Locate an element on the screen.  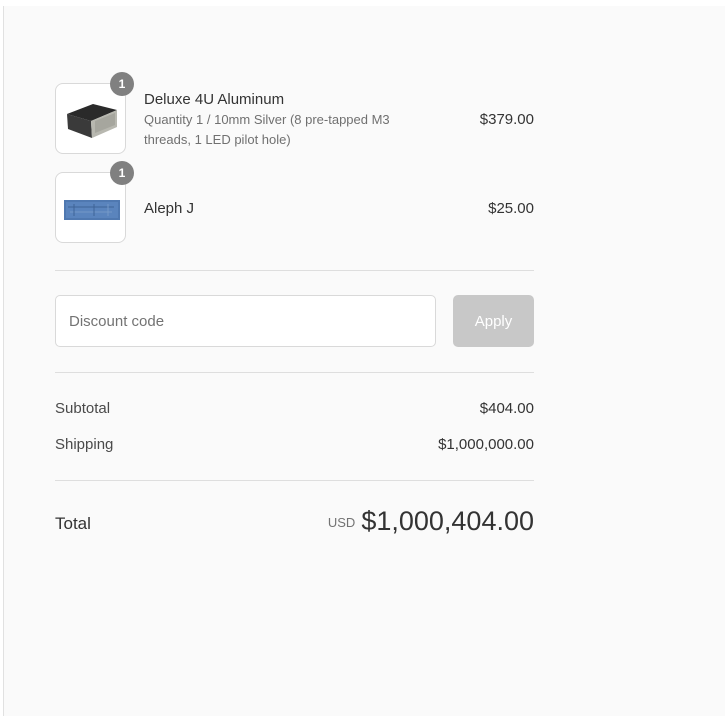
subtotal-value: $404.00 is located at coordinates (506, 408).